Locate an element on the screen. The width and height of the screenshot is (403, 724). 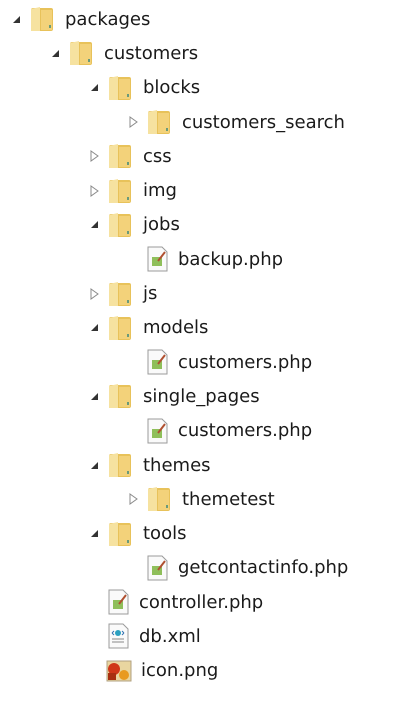
file-name: icon.png is located at coordinates (179, 671).